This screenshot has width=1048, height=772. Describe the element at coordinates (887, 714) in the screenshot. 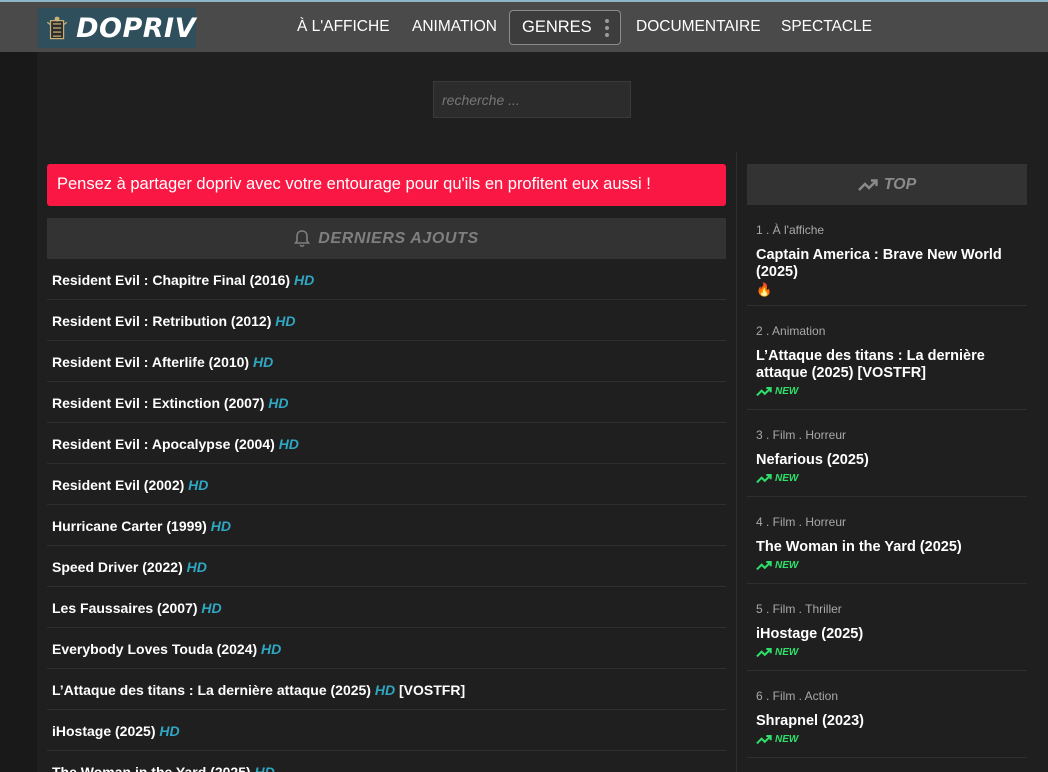

I see `top-item: 6 . Film . Action Shrapnel (2023) NEW` at that location.